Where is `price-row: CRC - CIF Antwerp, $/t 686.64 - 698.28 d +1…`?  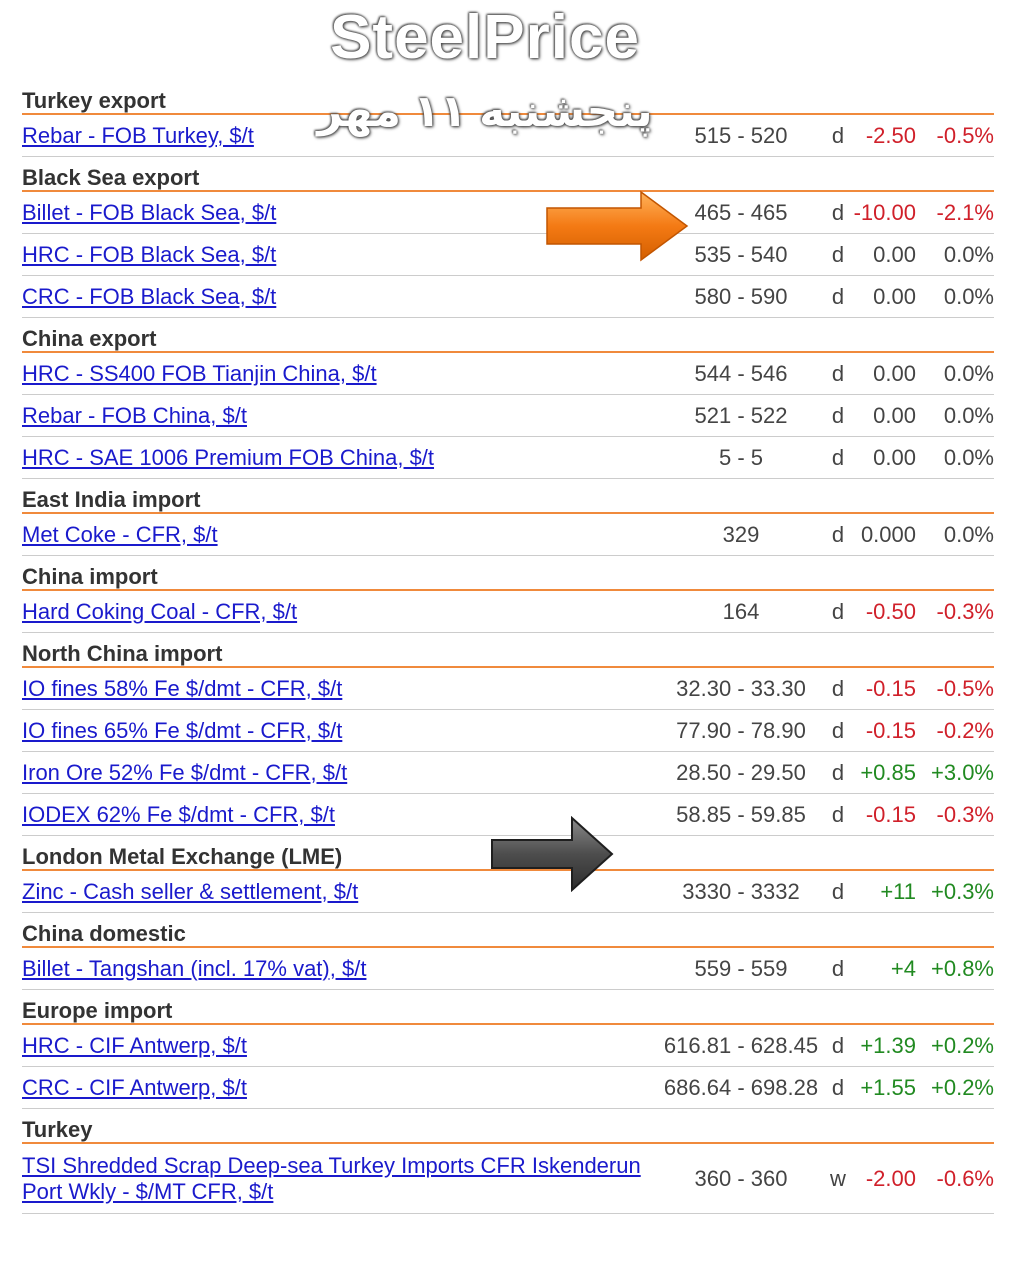
price-row: CRC - CIF Antwerp, $/t 686.64 - 698.28 d +1… is located at coordinates (508, 1088).